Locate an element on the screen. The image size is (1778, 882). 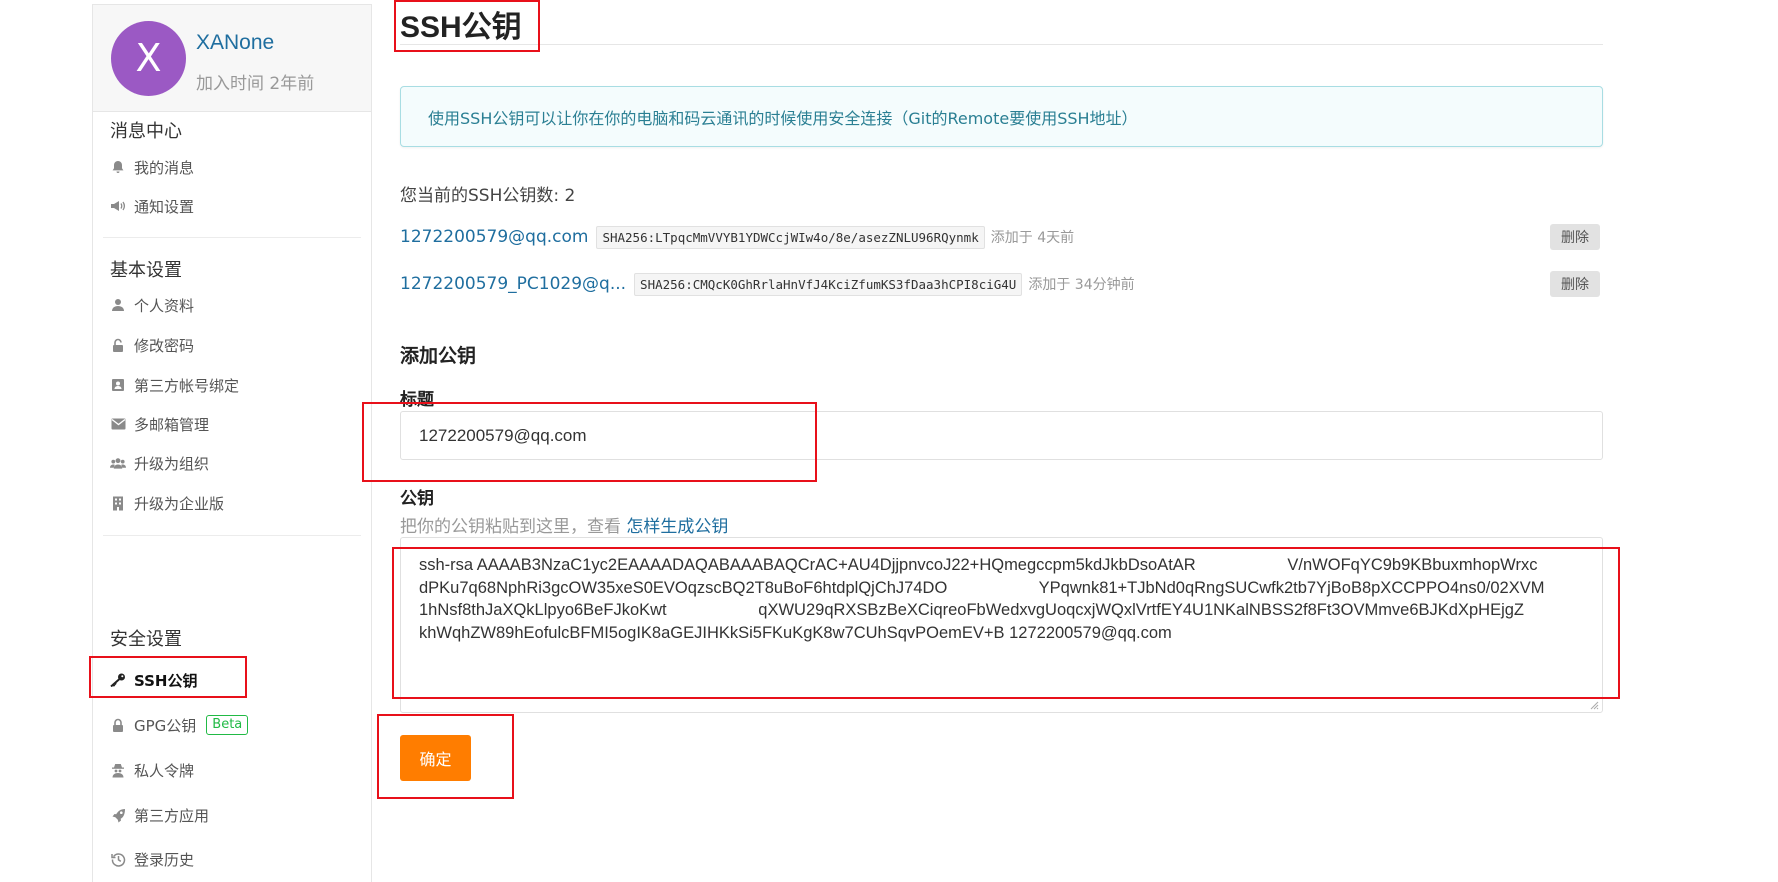
profile-card: X XANone 加入时间 2年前 is located at coordinates (232, 58).